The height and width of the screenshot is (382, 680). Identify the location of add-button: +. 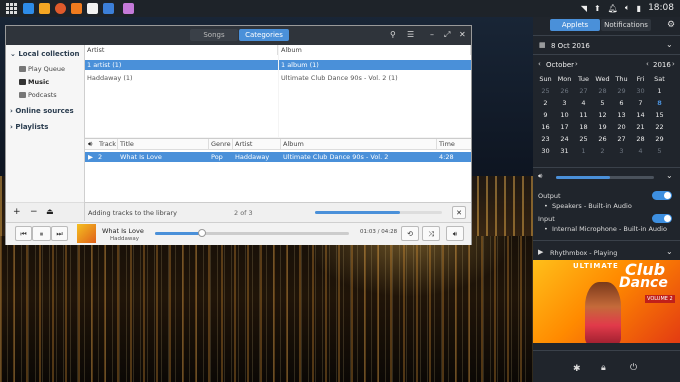
(17, 212).